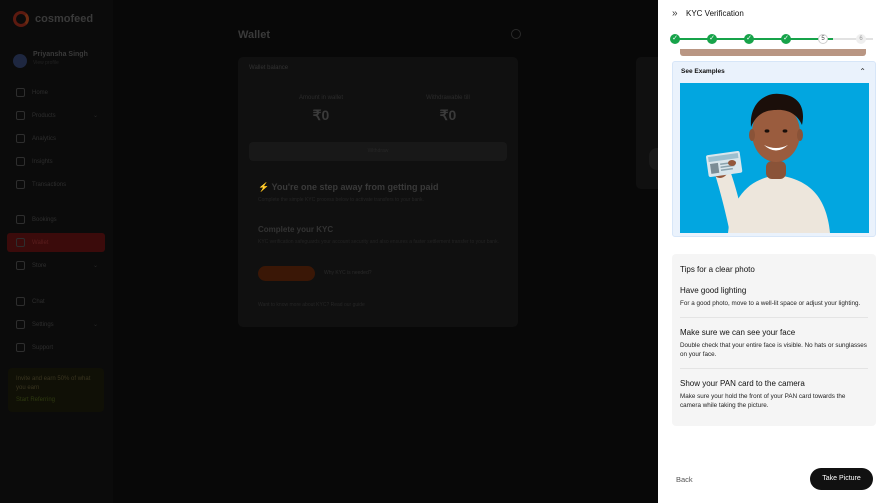 The image size is (888, 503). What do you see at coordinates (57, 265) in the screenshot?
I see `sidebar-item-store: Store ⌄` at bounding box center [57, 265].